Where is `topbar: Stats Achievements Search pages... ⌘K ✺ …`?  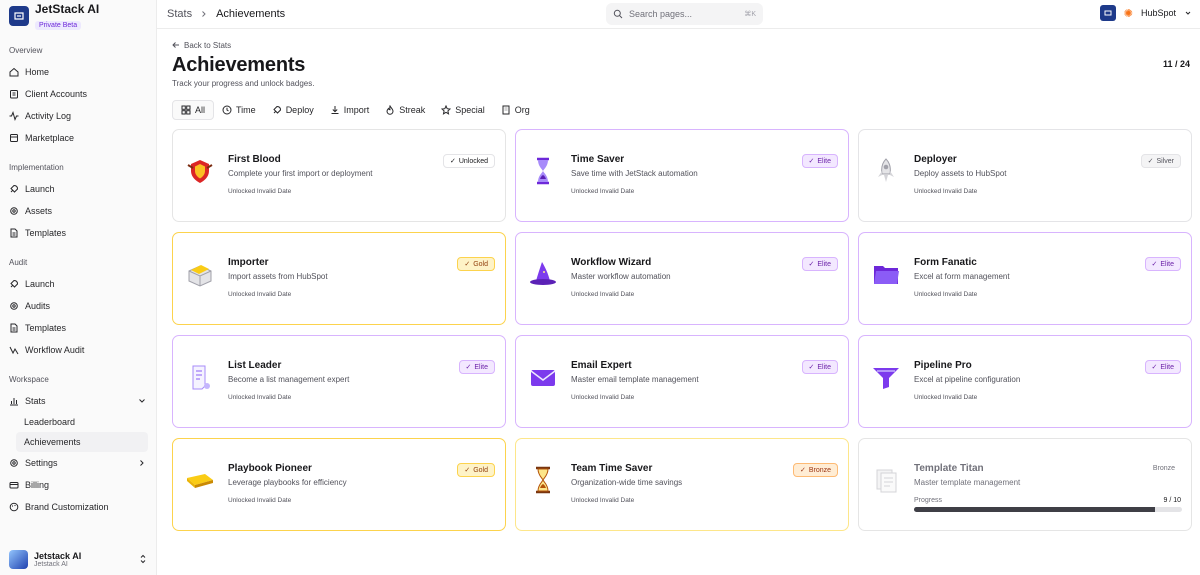
topbar: Stats Achievements Search pages... ⌘K ✺ … is located at coordinates (678, 14).